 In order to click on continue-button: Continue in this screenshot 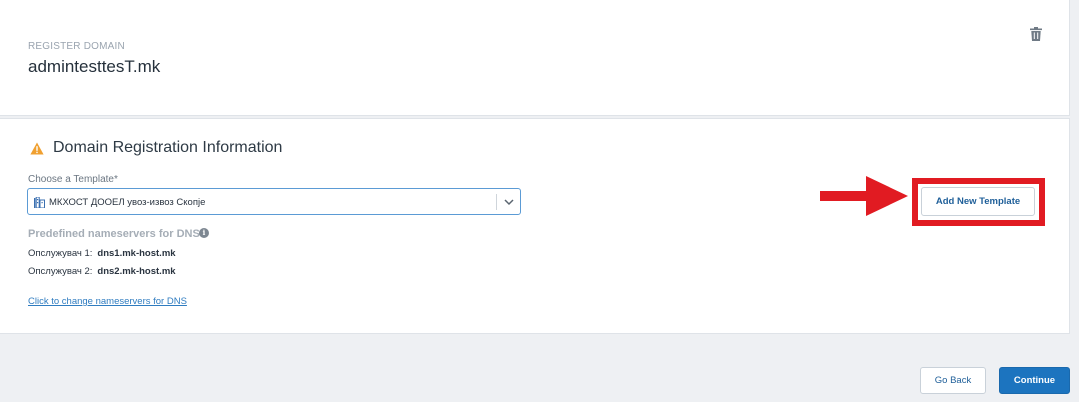, I will do `click(1034, 380)`.